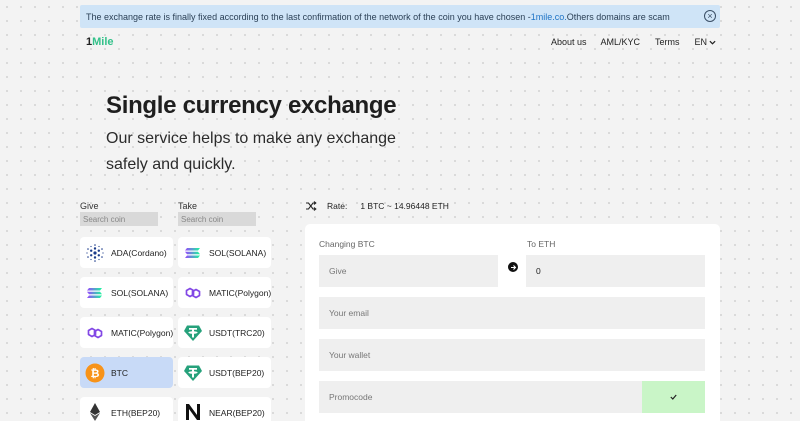  Describe the element at coordinates (251, 105) in the screenshot. I see `page-title: Single currency exchange` at that location.